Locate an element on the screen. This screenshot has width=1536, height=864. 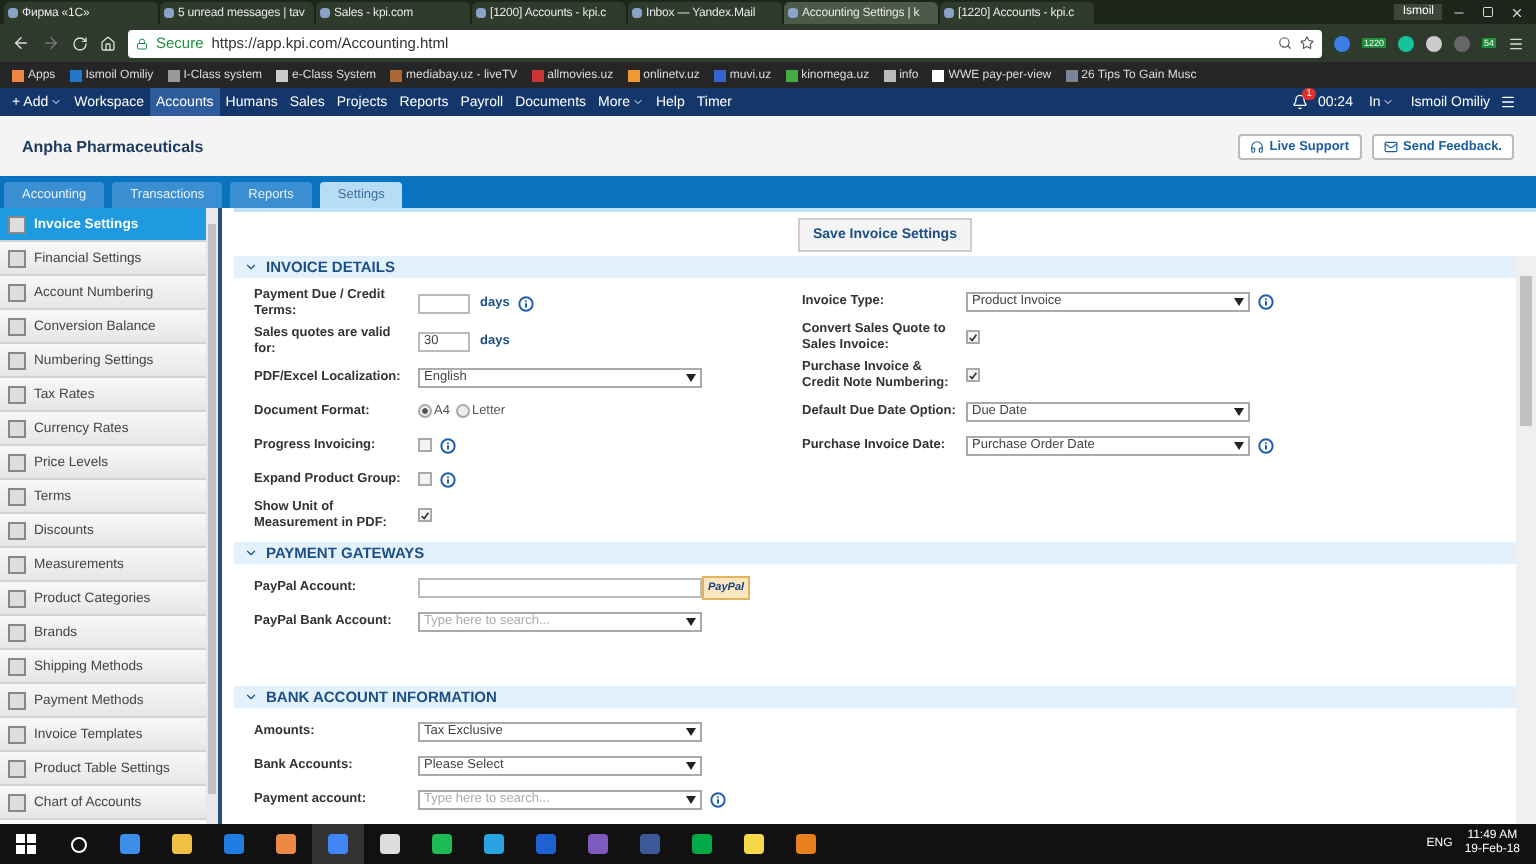
bell-icon is located at coordinates (1299, 102).